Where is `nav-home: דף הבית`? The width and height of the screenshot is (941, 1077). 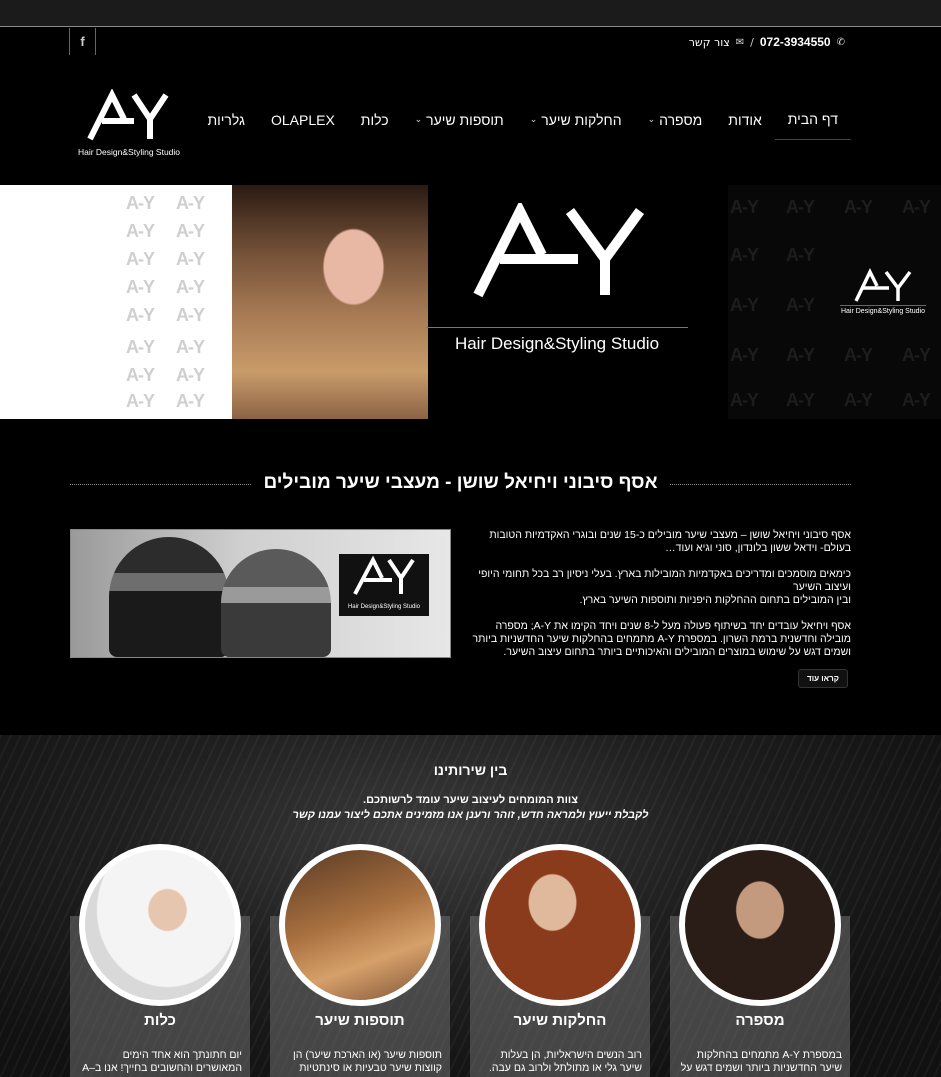 nav-home: דף הבית is located at coordinates (812, 122).